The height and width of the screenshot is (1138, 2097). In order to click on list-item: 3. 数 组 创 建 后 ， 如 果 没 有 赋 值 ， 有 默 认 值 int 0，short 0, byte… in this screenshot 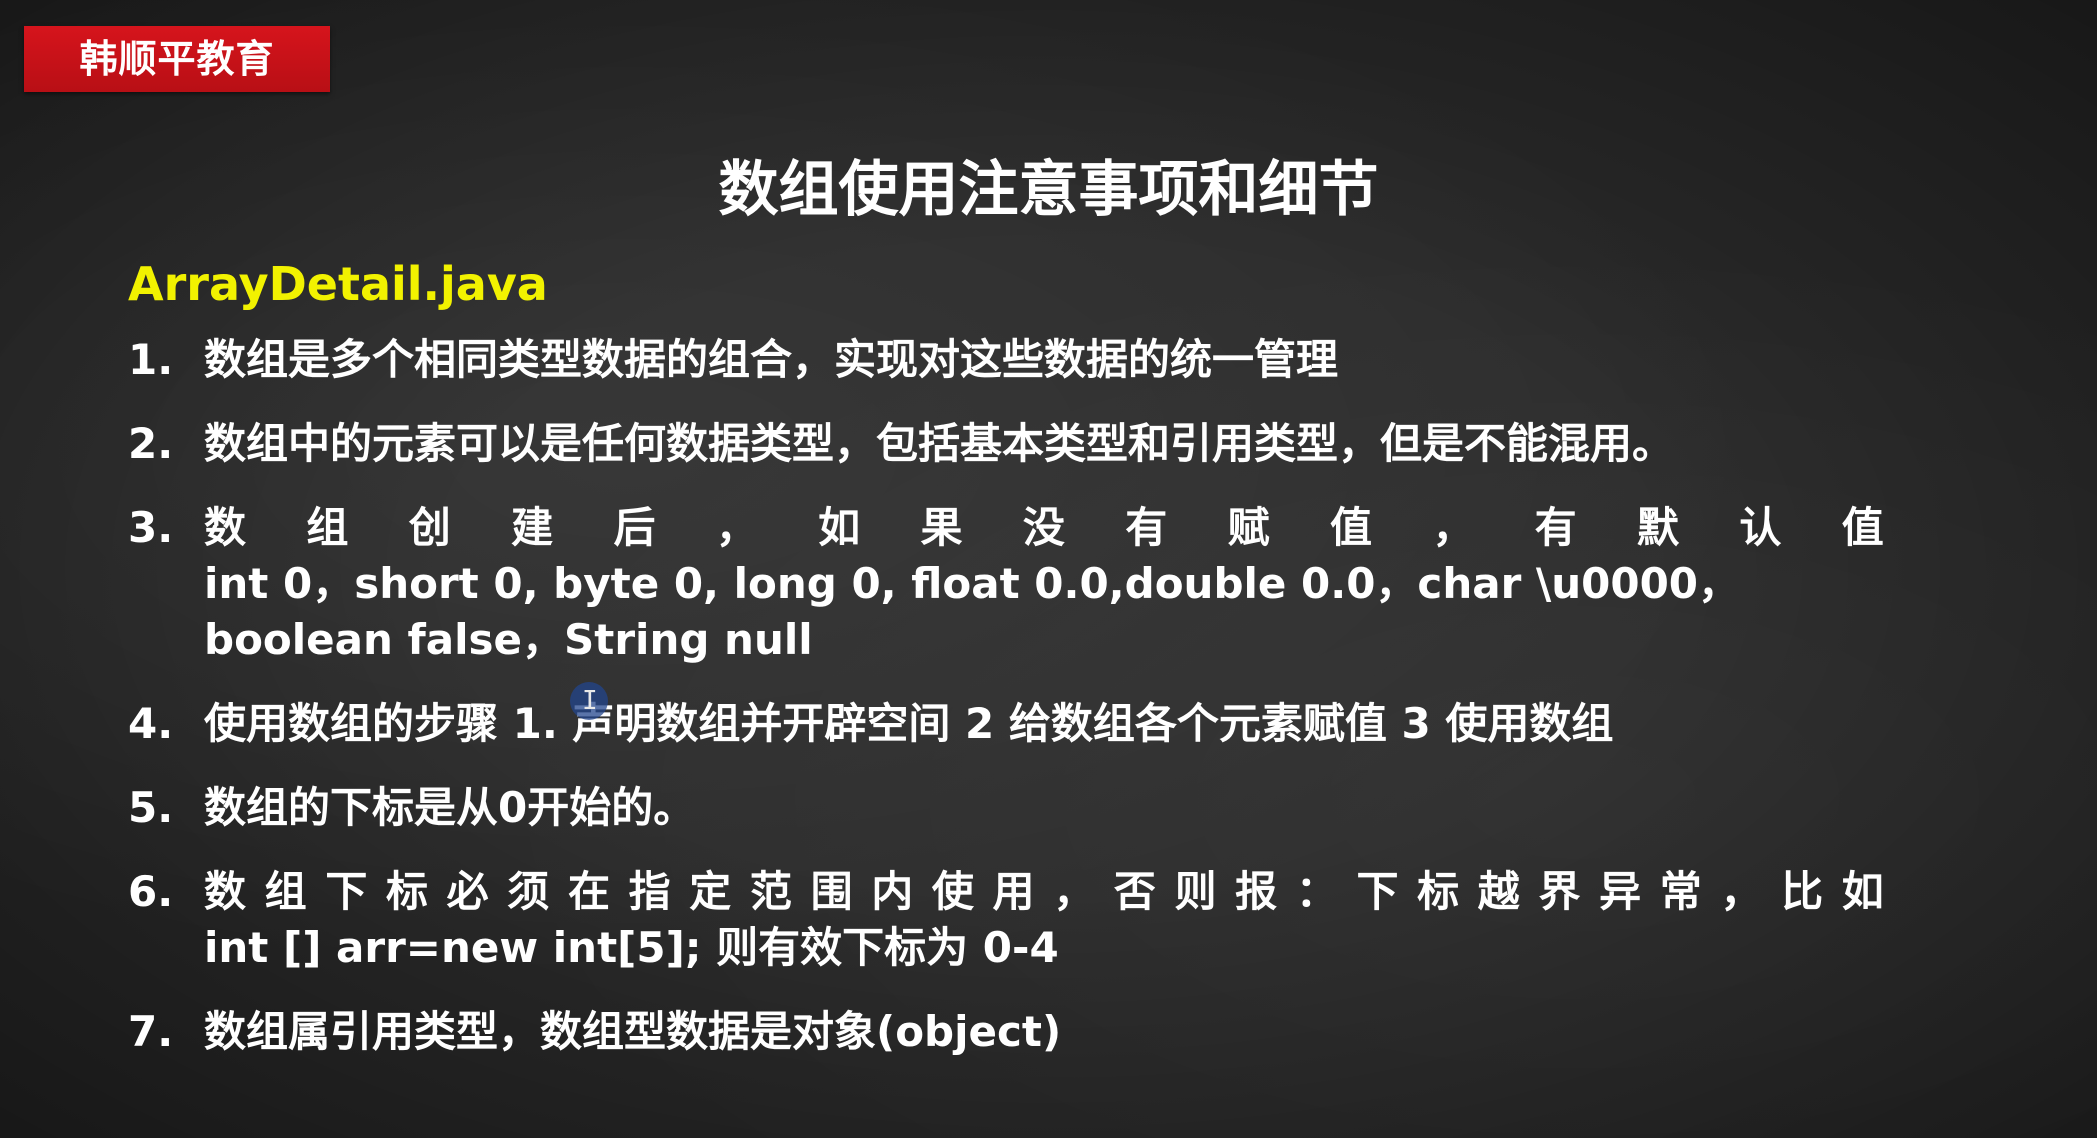, I will do `click(1008, 584)`.